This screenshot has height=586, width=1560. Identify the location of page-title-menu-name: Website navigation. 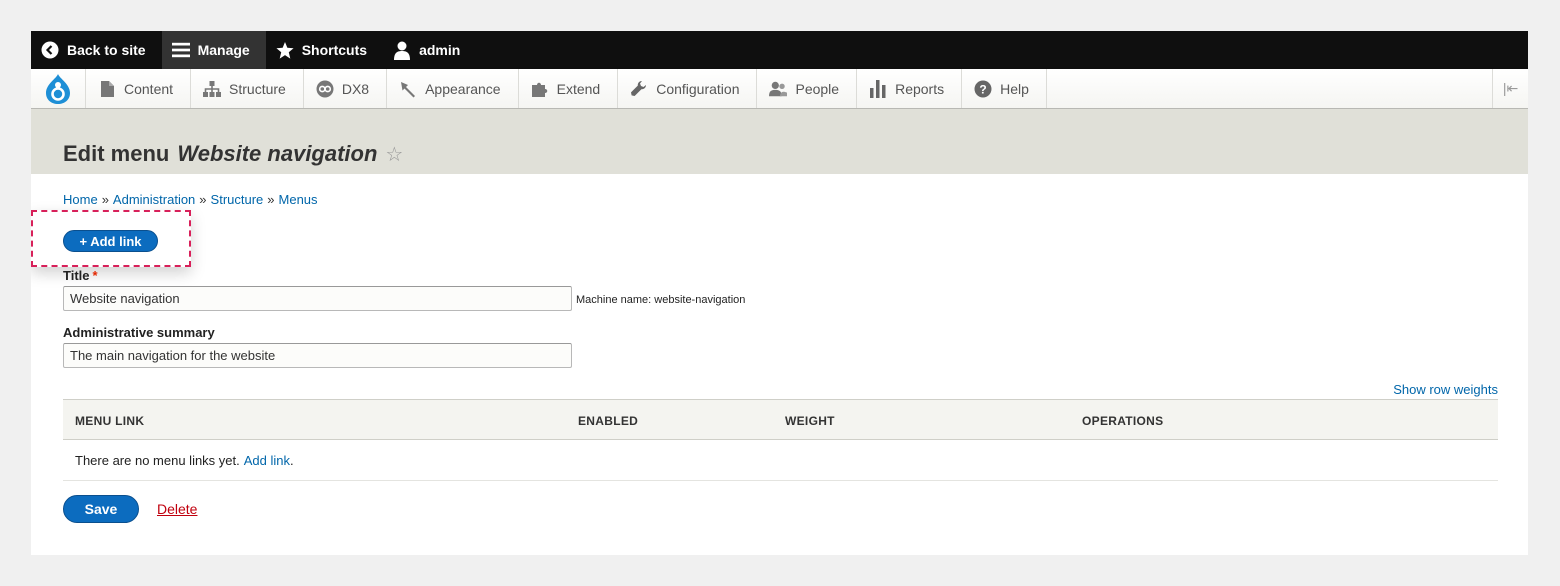
(277, 153).